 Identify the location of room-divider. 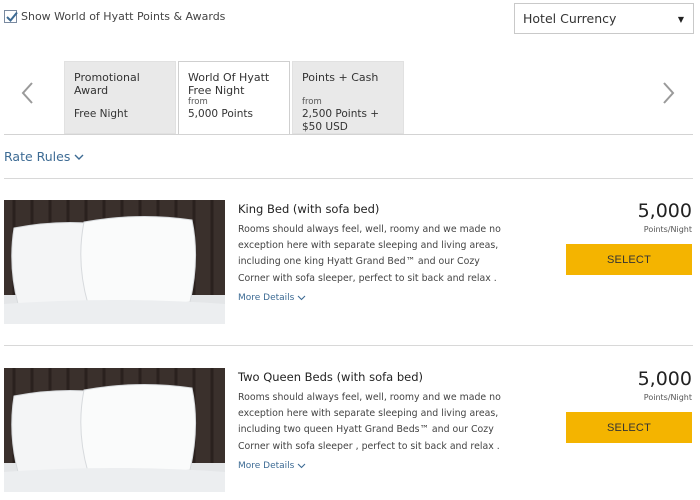
(348, 345).